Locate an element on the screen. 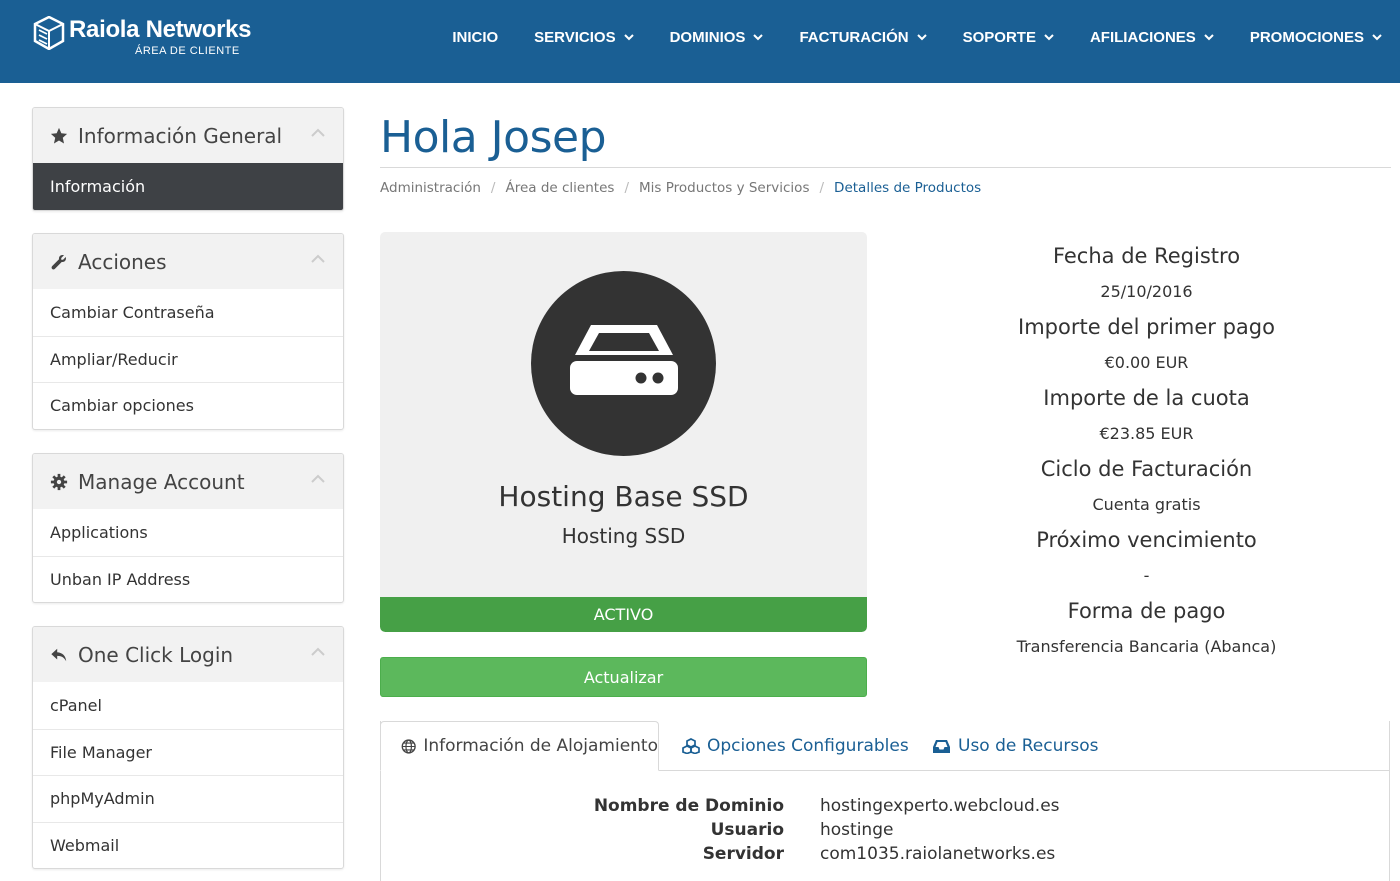 This screenshot has width=1400, height=881. hosting-info-row: Usuario hostinge is located at coordinates (885, 832).